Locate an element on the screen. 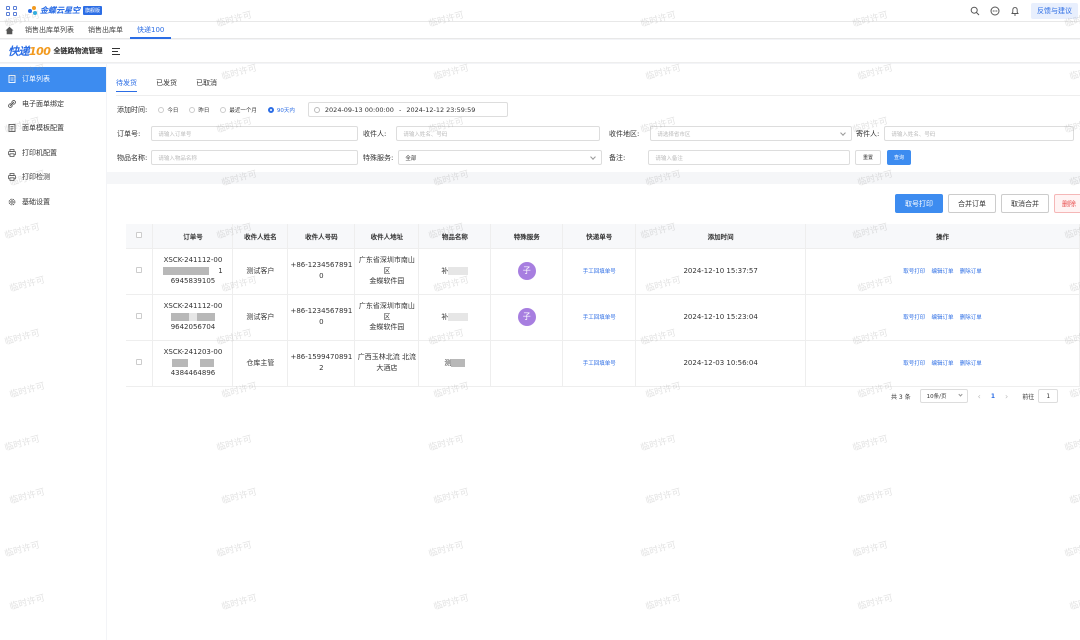 The height and width of the screenshot is (640, 1080). sender-label: 寄件人: is located at coordinates (868, 133).